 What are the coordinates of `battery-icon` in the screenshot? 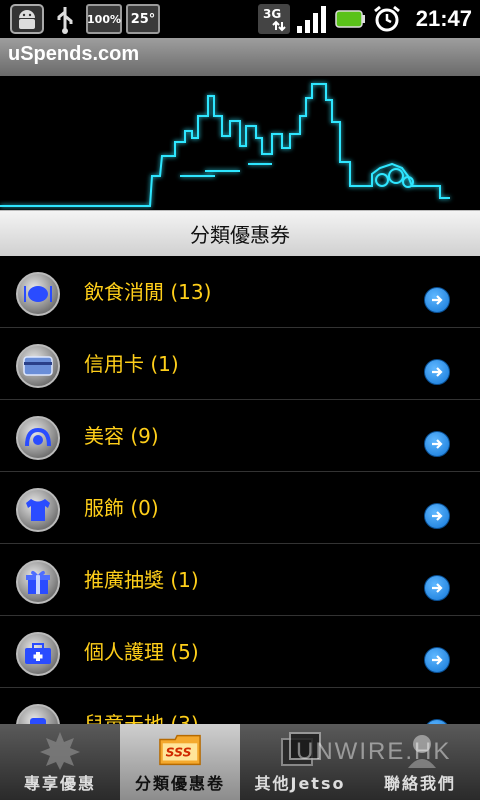 It's located at (350, 19).